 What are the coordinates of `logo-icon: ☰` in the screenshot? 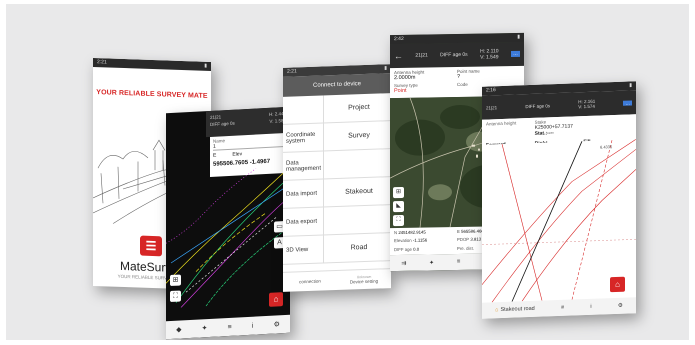 It's located at (151, 246).